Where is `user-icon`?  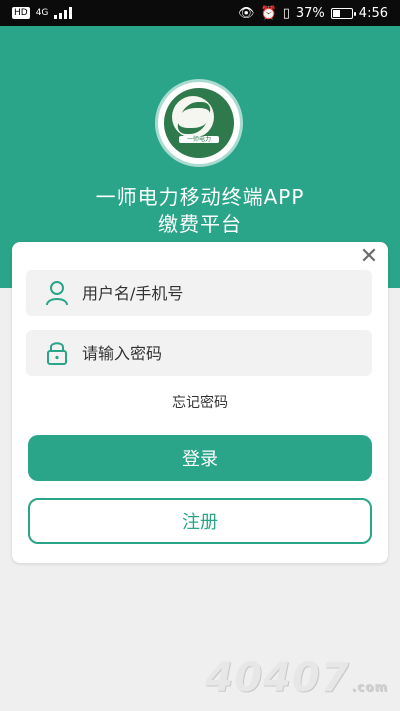 user-icon is located at coordinates (57, 293).